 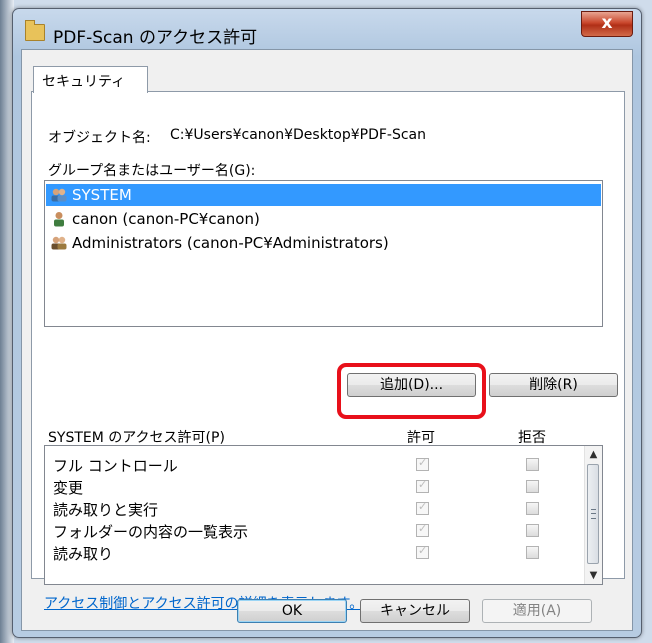 I want to click on ok-button: OK, so click(x=292, y=611).